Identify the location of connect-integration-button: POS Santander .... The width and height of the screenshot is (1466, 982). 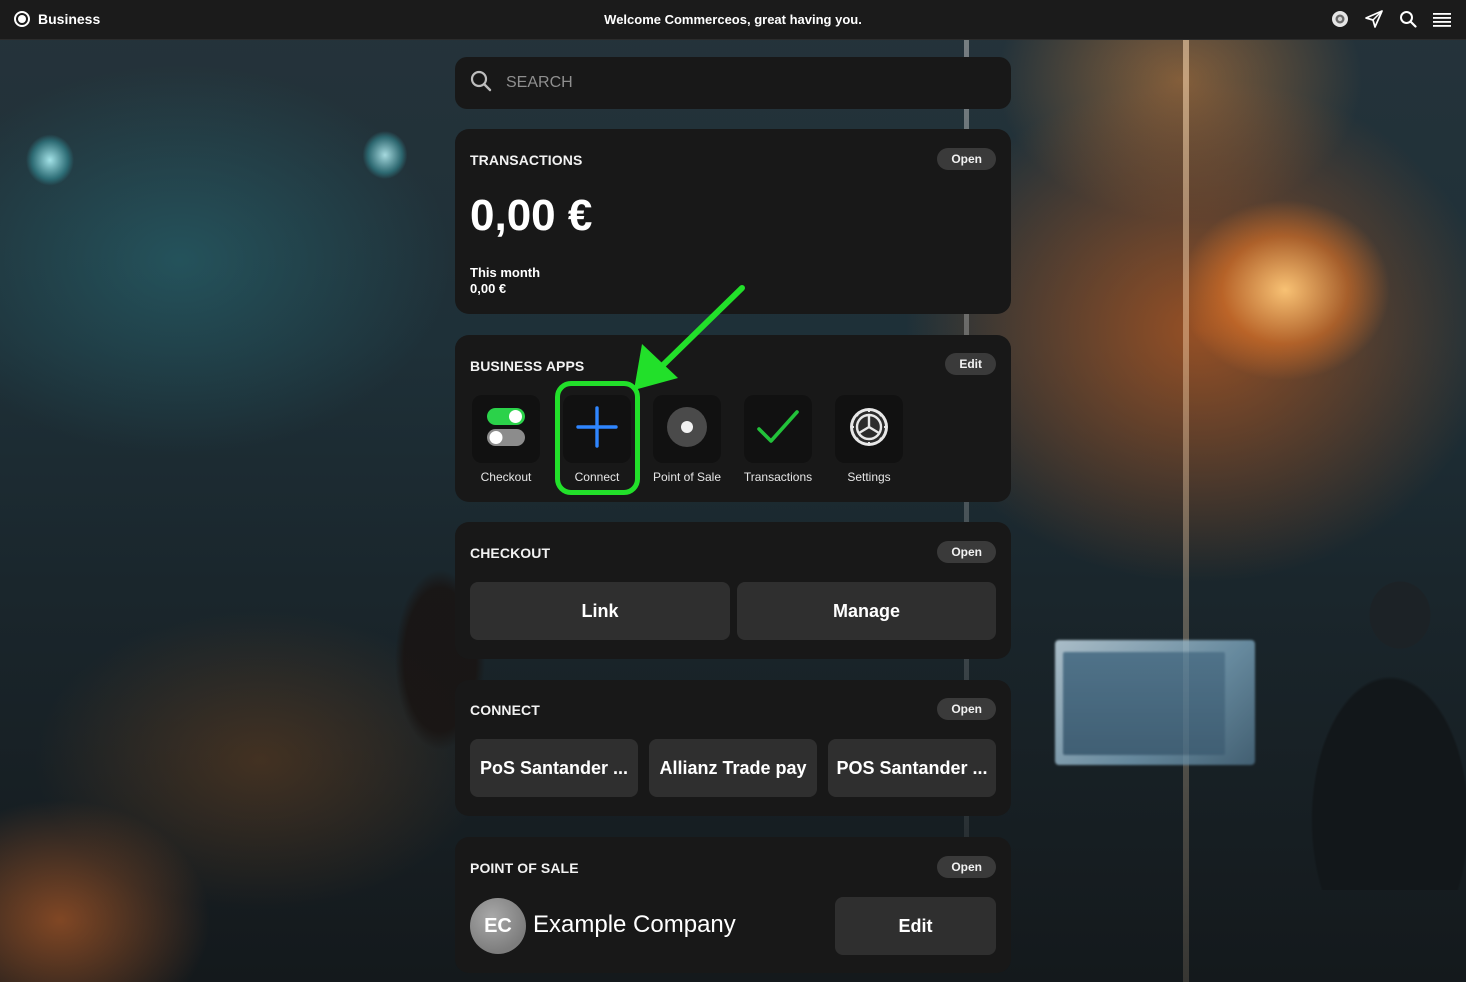
(912, 768).